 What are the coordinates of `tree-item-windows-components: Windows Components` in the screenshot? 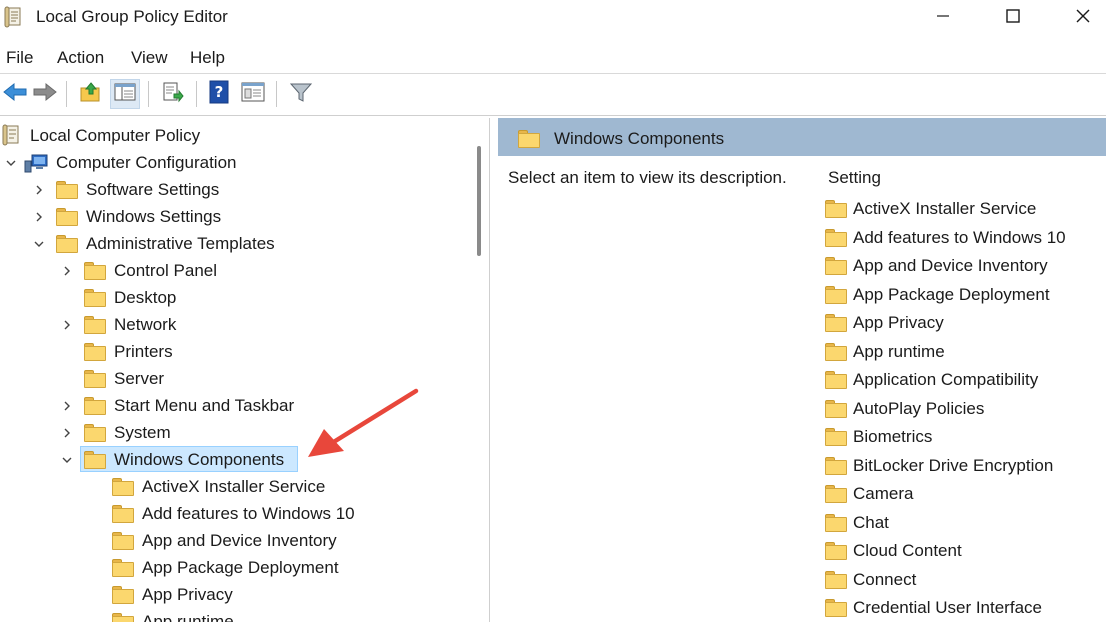 It's located at (178, 459).